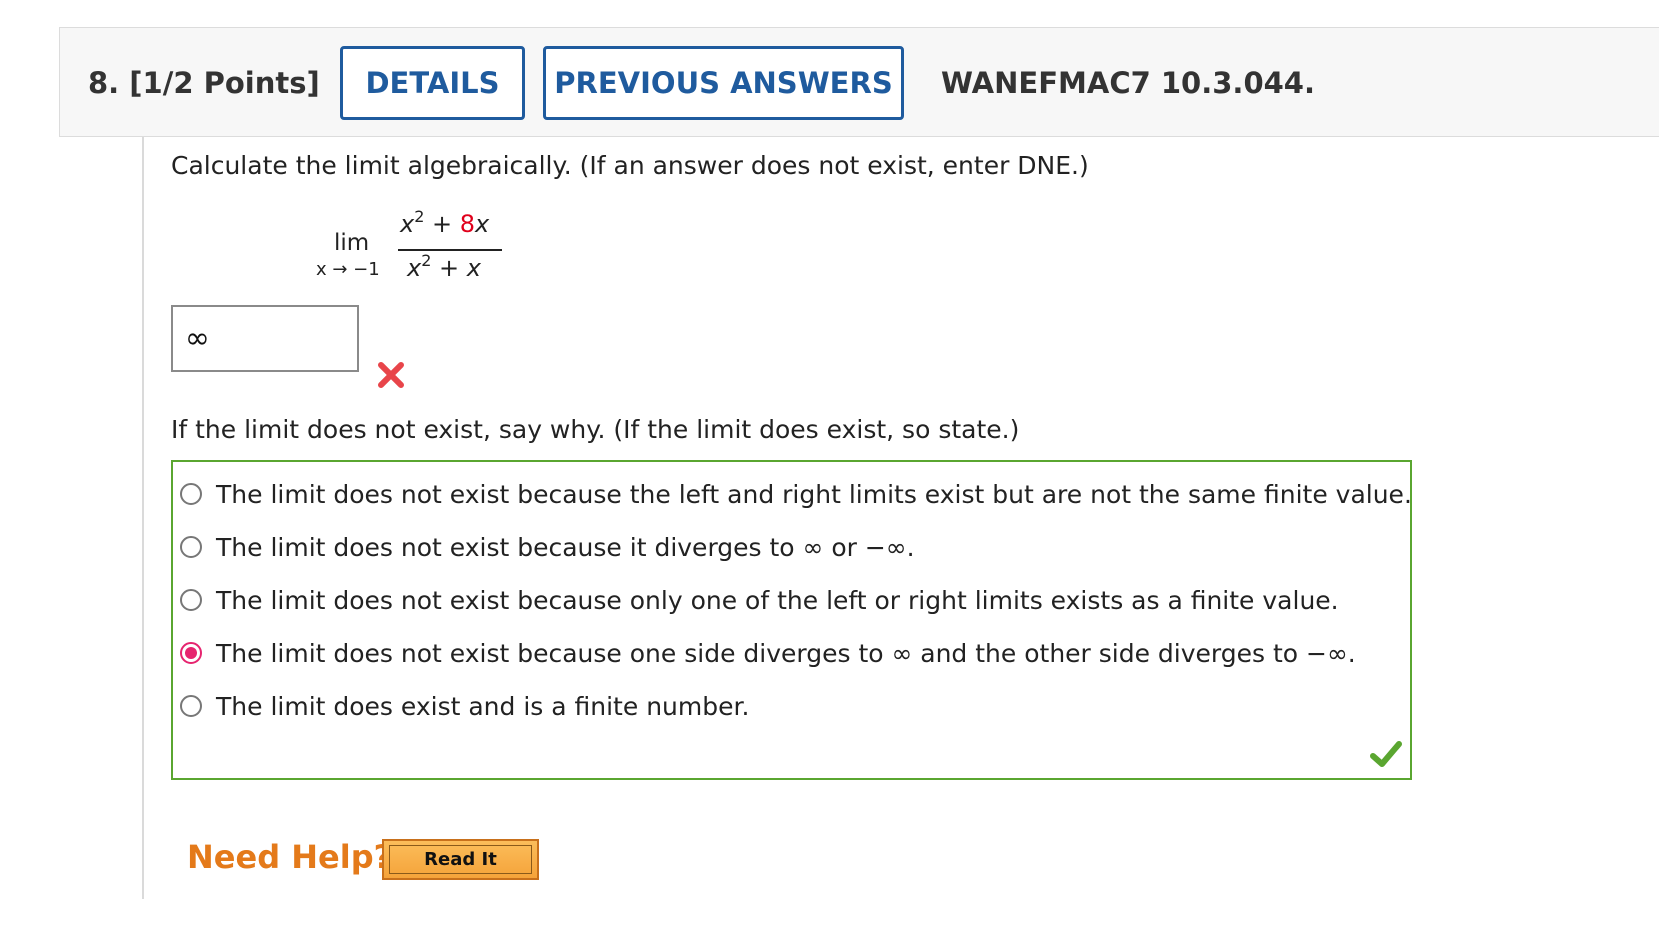 This screenshot has height=951, width=1659. Describe the element at coordinates (1386, 754) in the screenshot. I see `correct-check-icon` at that location.